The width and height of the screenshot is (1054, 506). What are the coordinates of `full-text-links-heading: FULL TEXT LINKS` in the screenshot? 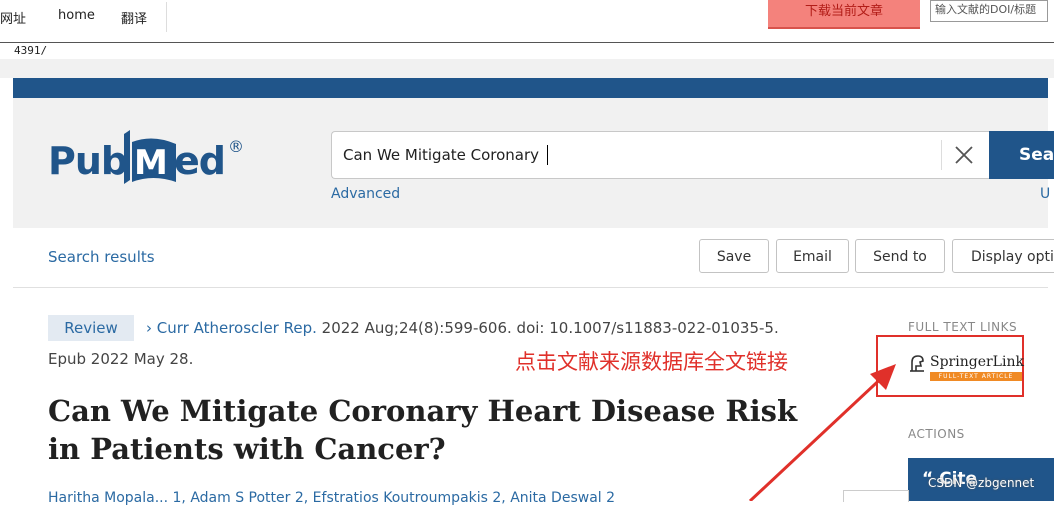 It's located at (963, 327).